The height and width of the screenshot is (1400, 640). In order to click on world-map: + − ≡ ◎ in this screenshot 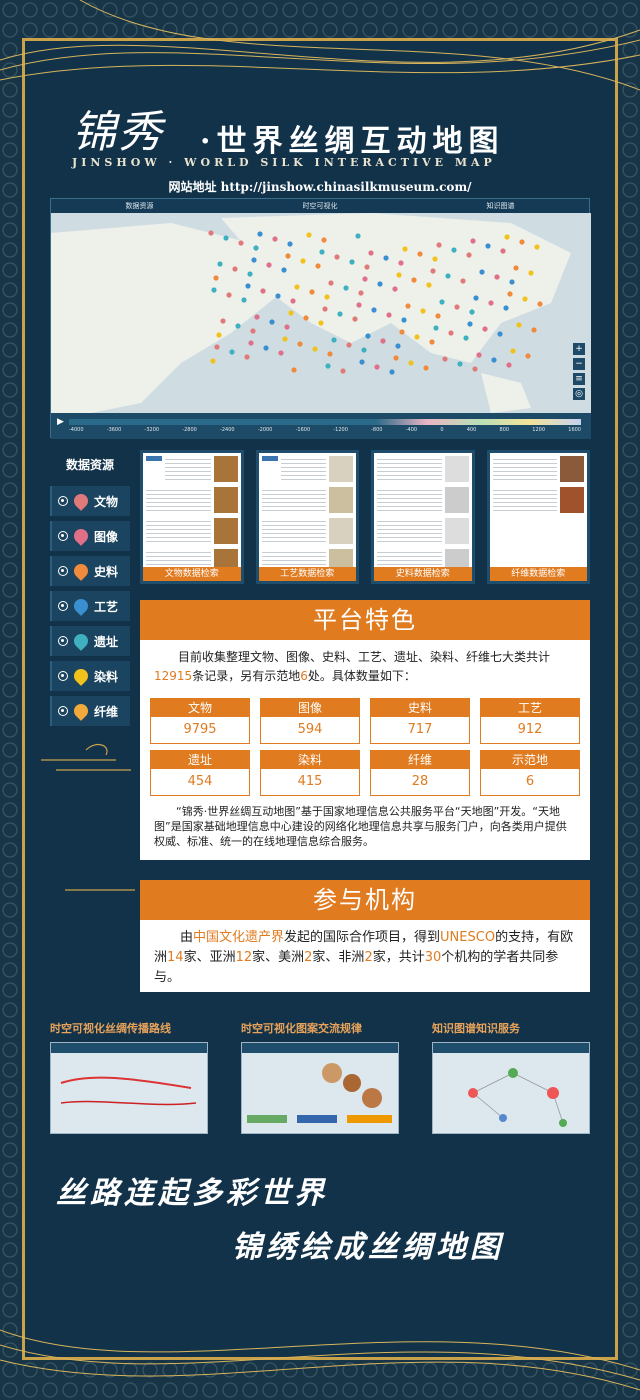, I will do `click(321, 313)`.